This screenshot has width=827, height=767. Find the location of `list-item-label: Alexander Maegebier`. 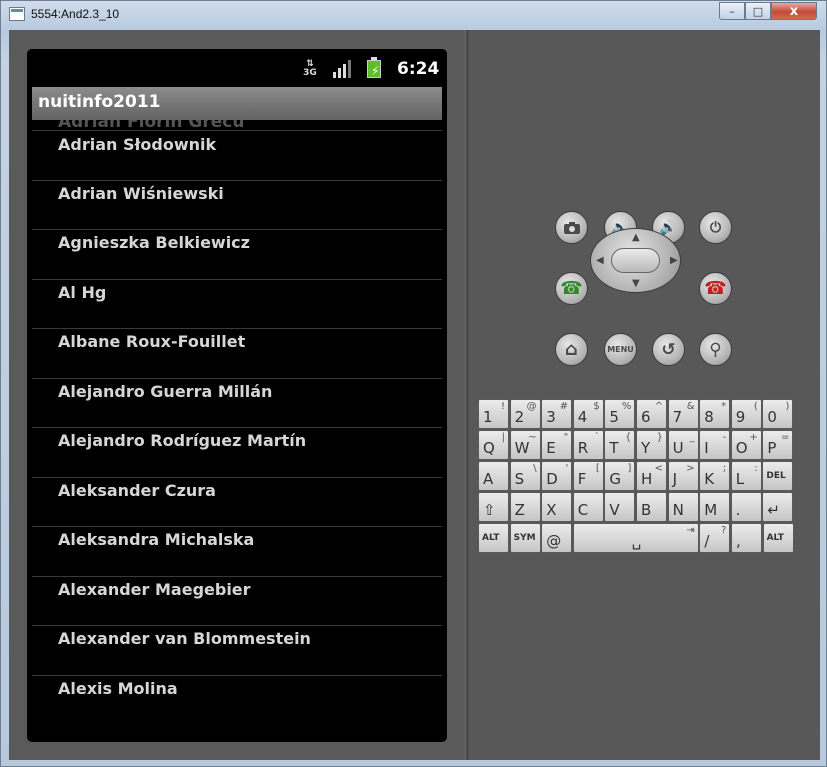

list-item-label: Alexander Maegebier is located at coordinates (154, 589).